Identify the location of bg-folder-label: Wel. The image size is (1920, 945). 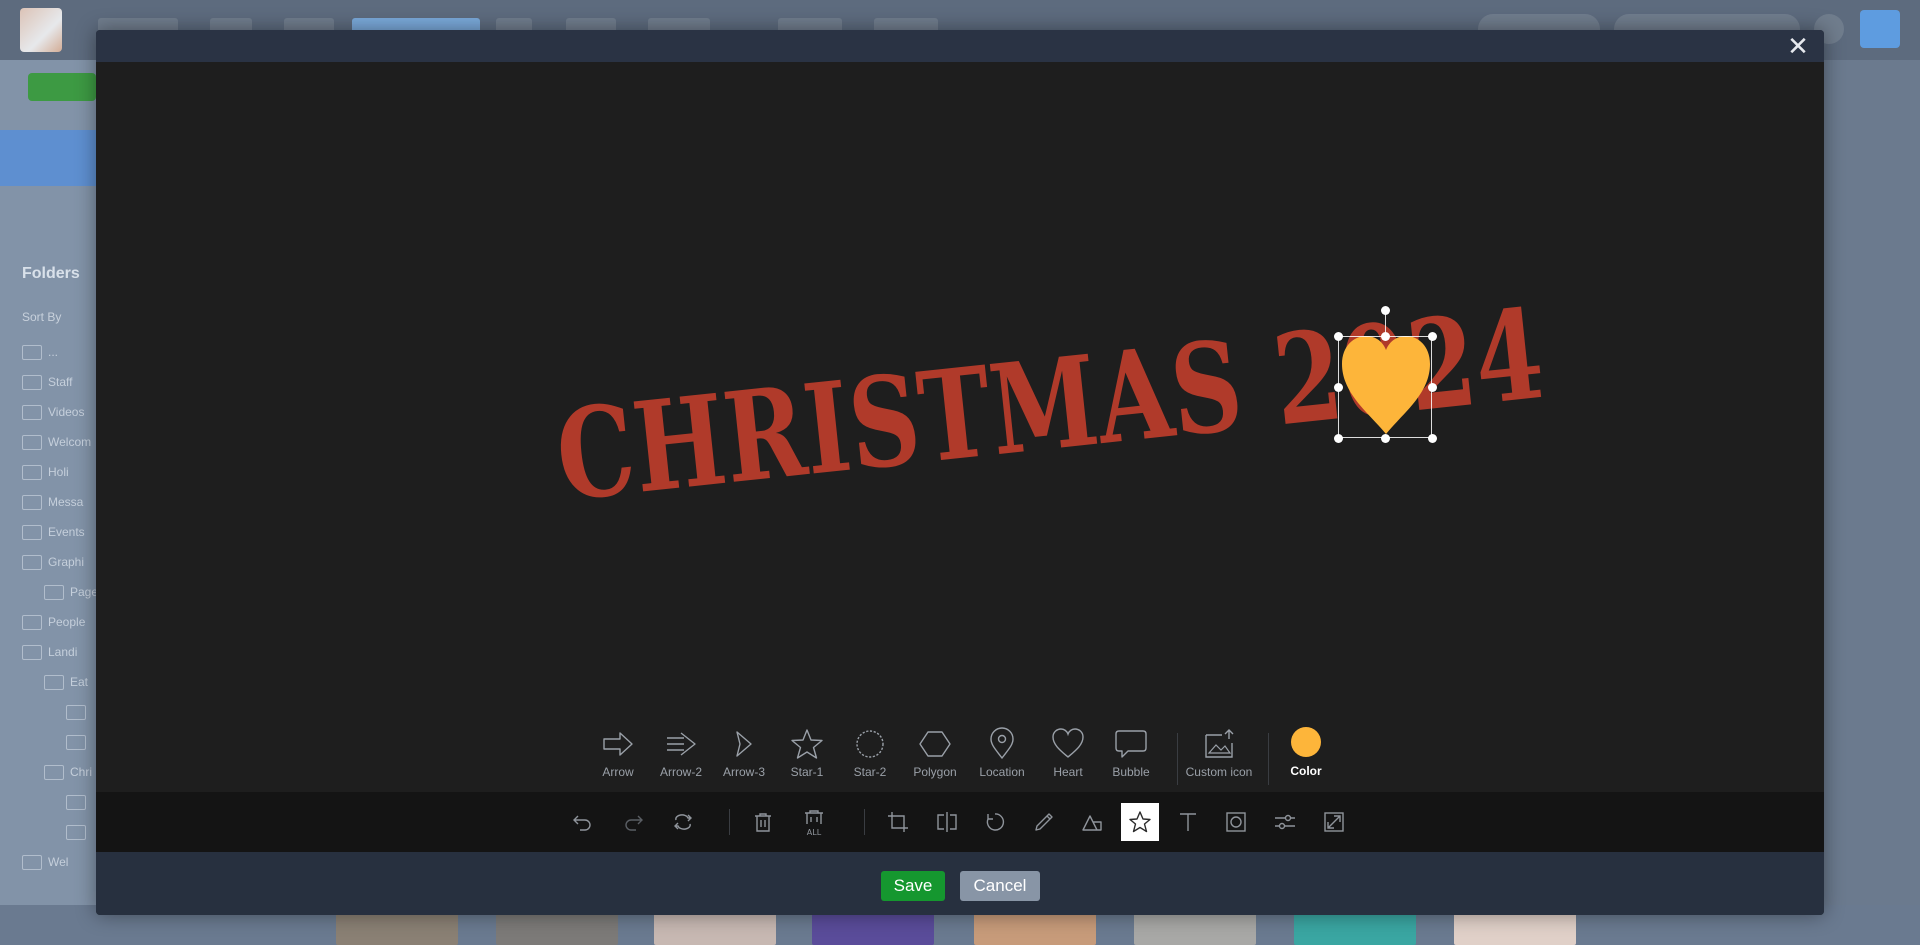
(58, 862).